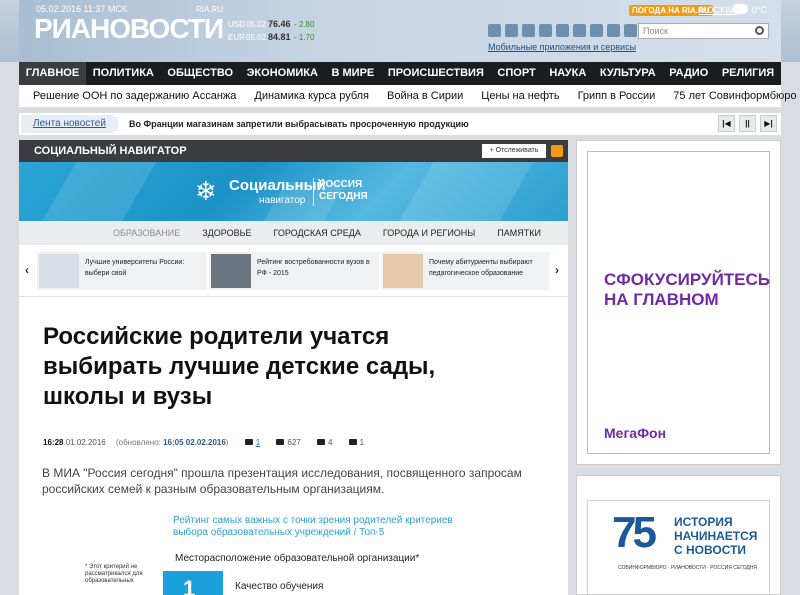  What do you see at coordinates (271, 37) in the screenshot?
I see `rate-eur: EUR05.02 84.81- 1.70` at bounding box center [271, 37].